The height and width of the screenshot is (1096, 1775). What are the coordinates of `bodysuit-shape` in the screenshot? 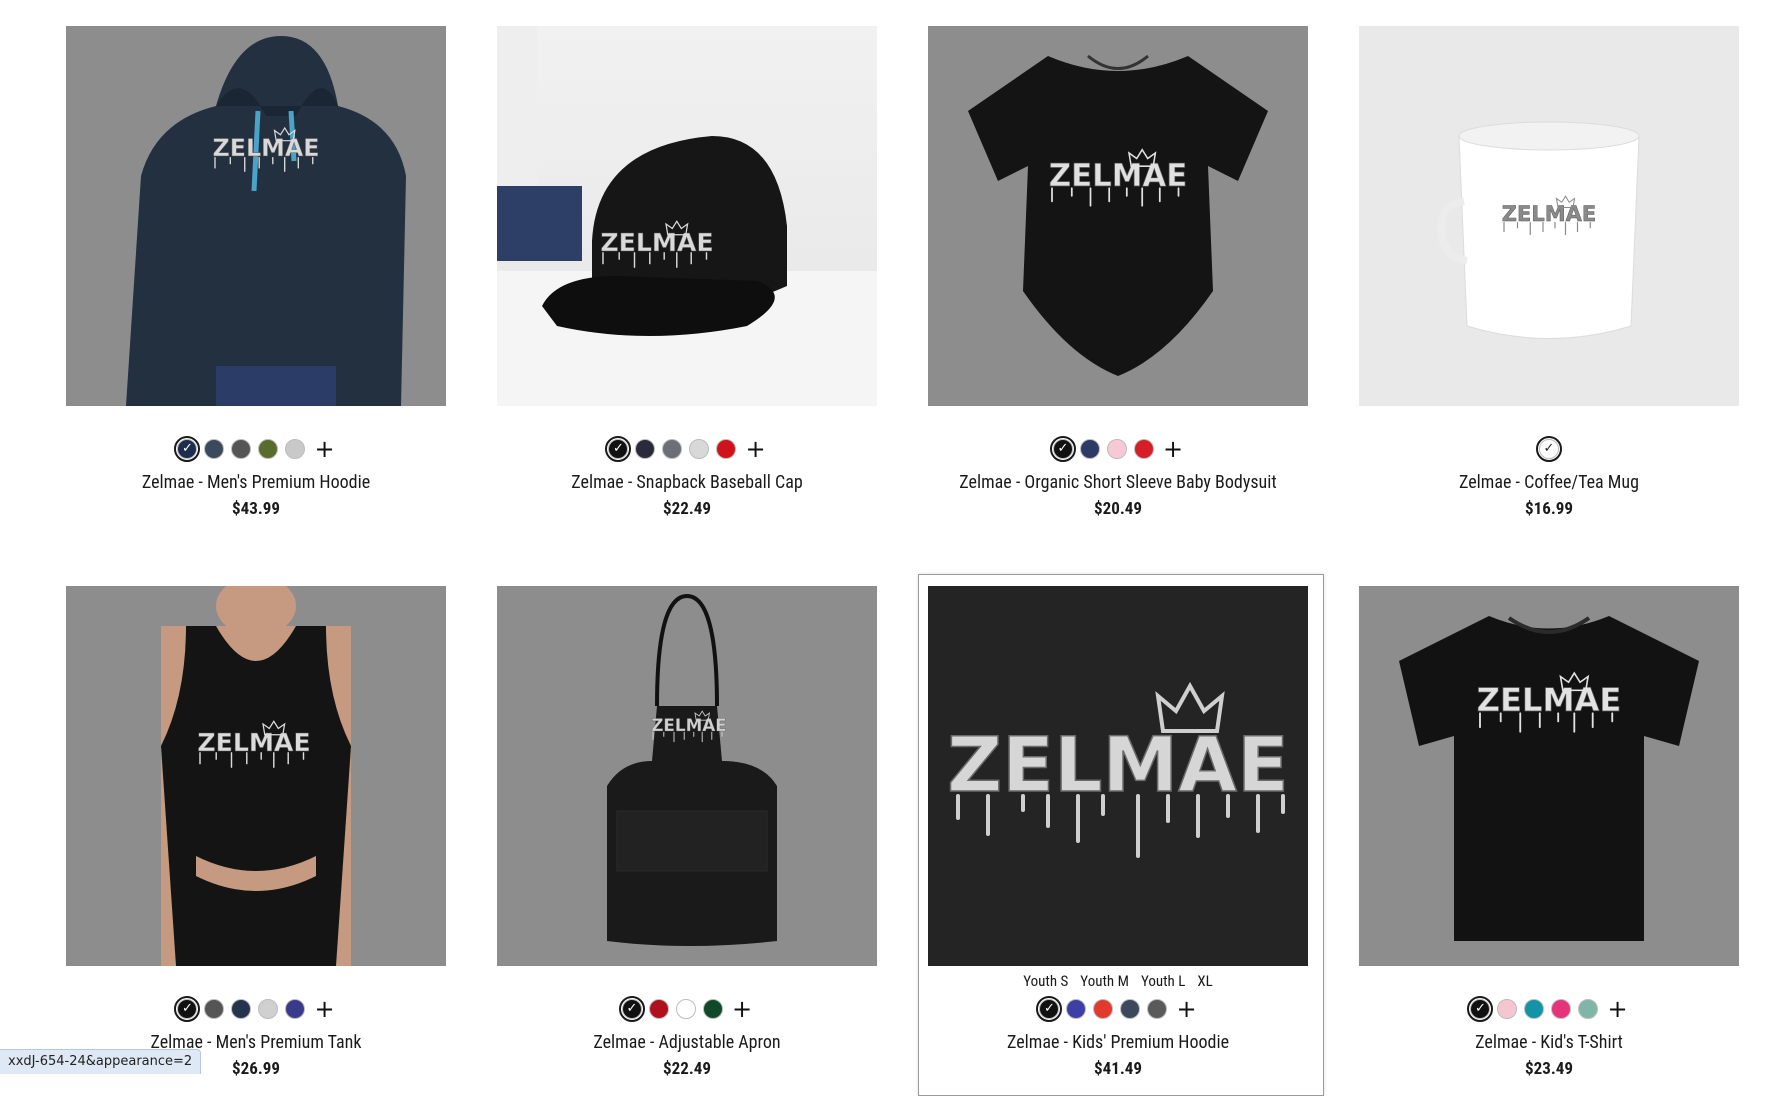 It's located at (1118, 216).